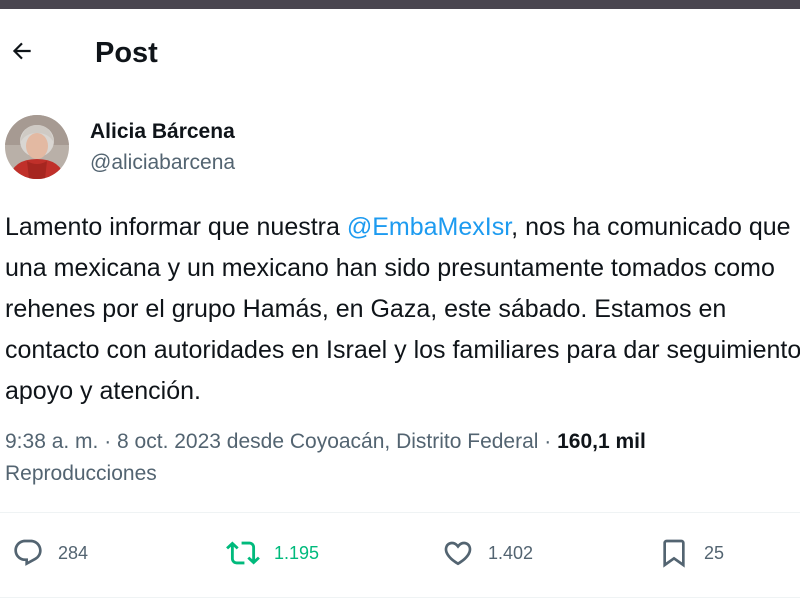  Describe the element at coordinates (429, 227) in the screenshot. I see `mention-link: @EmbaMexIsr` at that location.